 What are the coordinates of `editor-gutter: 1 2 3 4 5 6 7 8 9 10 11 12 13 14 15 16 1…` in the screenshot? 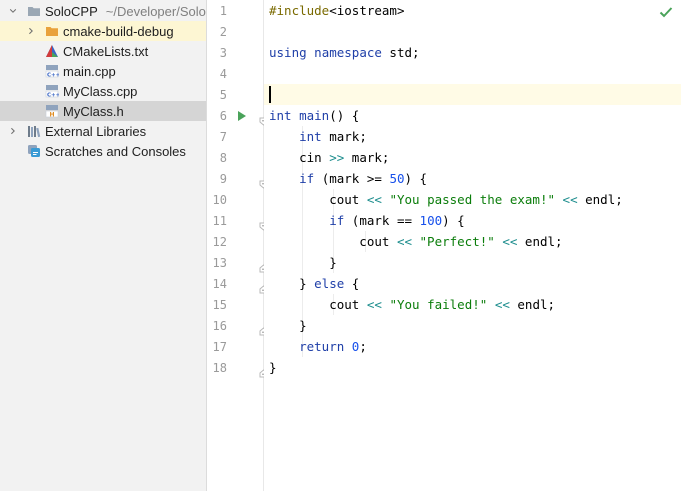 It's located at (237, 245).